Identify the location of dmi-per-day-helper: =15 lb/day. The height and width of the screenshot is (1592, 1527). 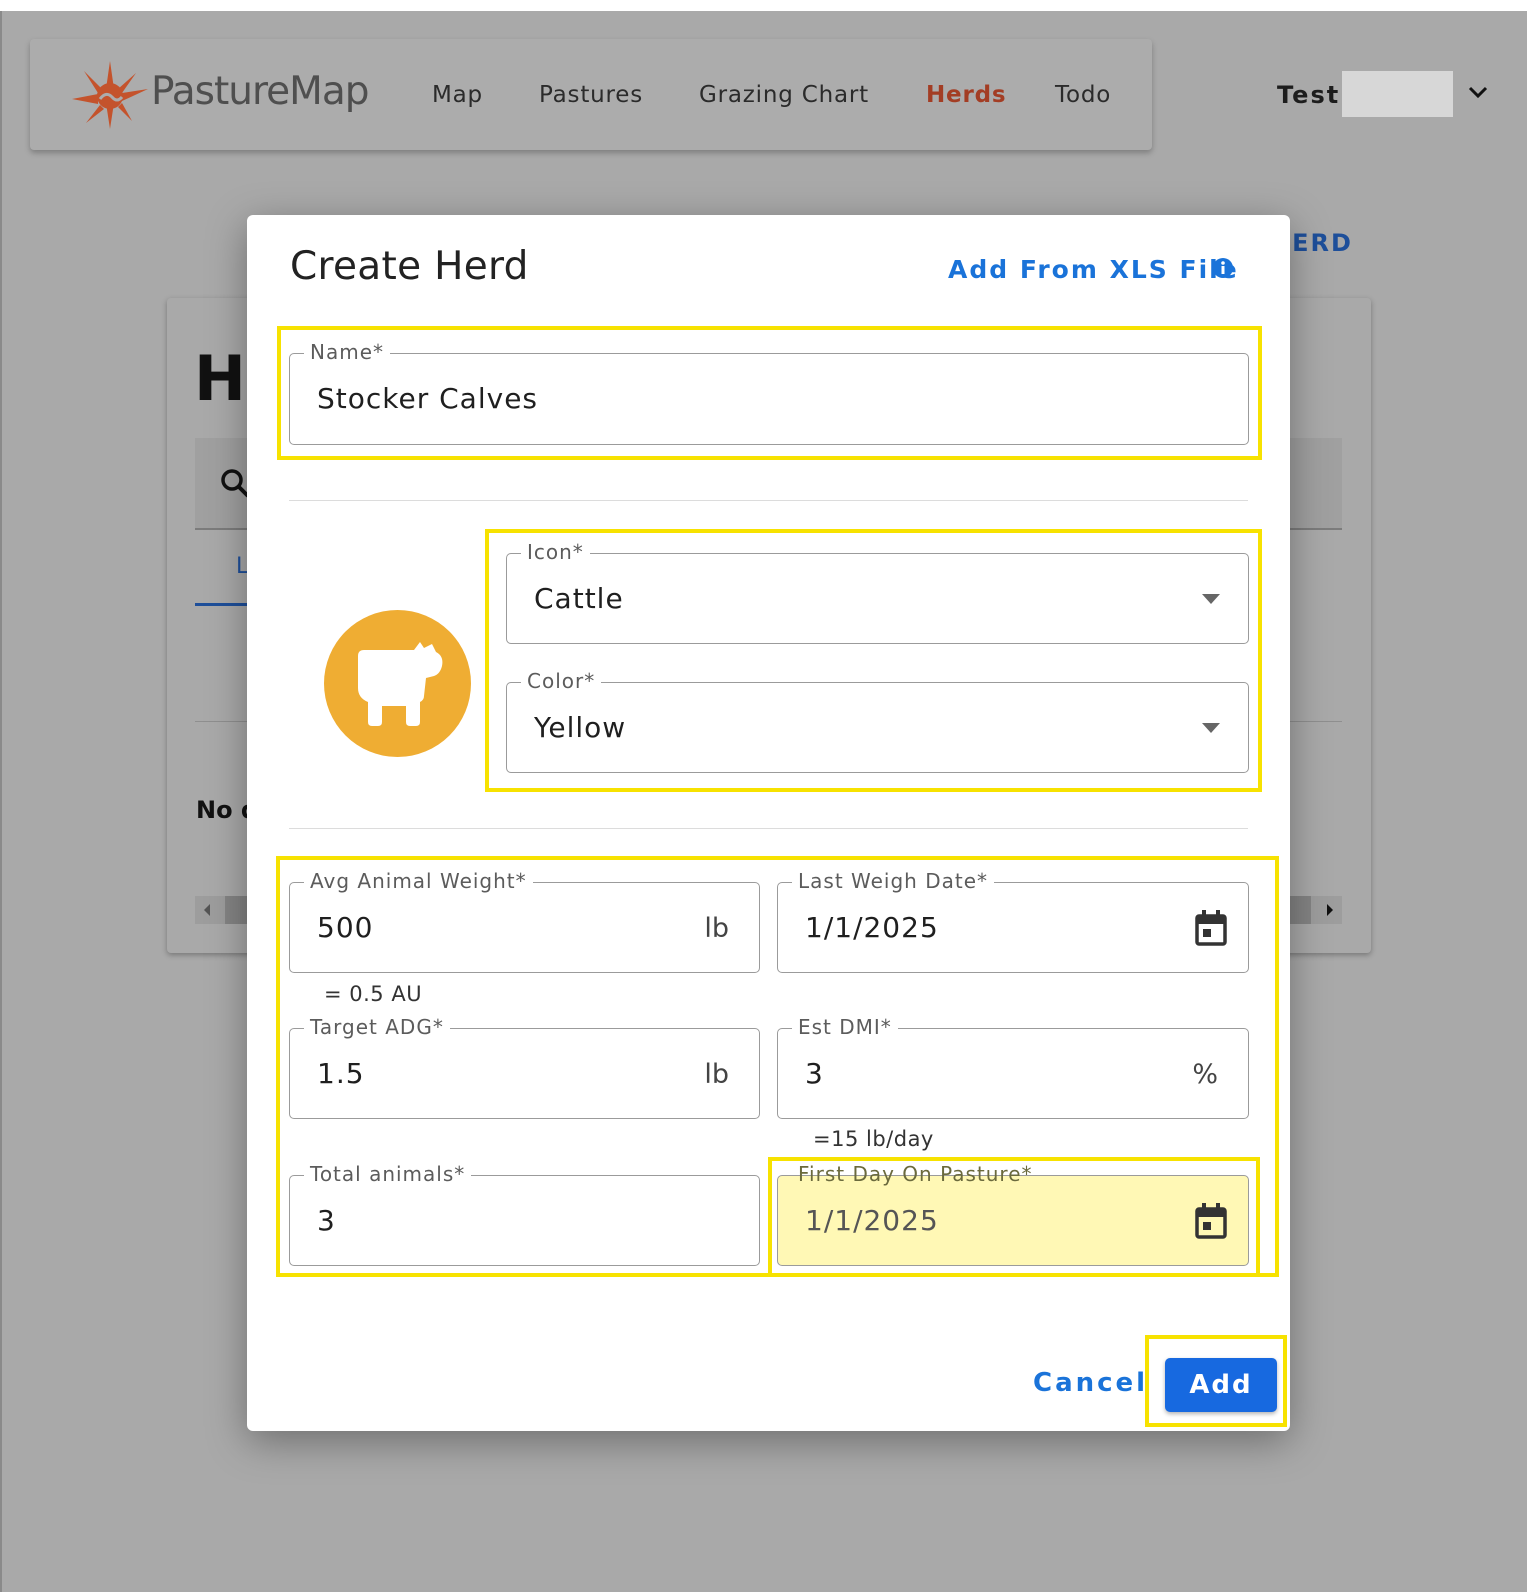
(873, 1139).